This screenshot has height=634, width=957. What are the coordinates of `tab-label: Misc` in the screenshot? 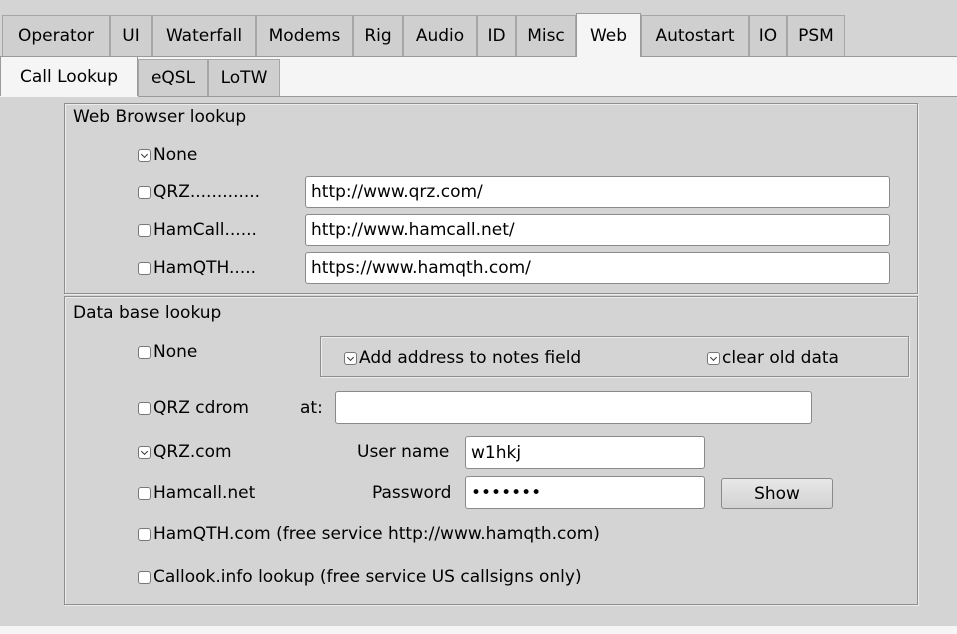 It's located at (546, 36).